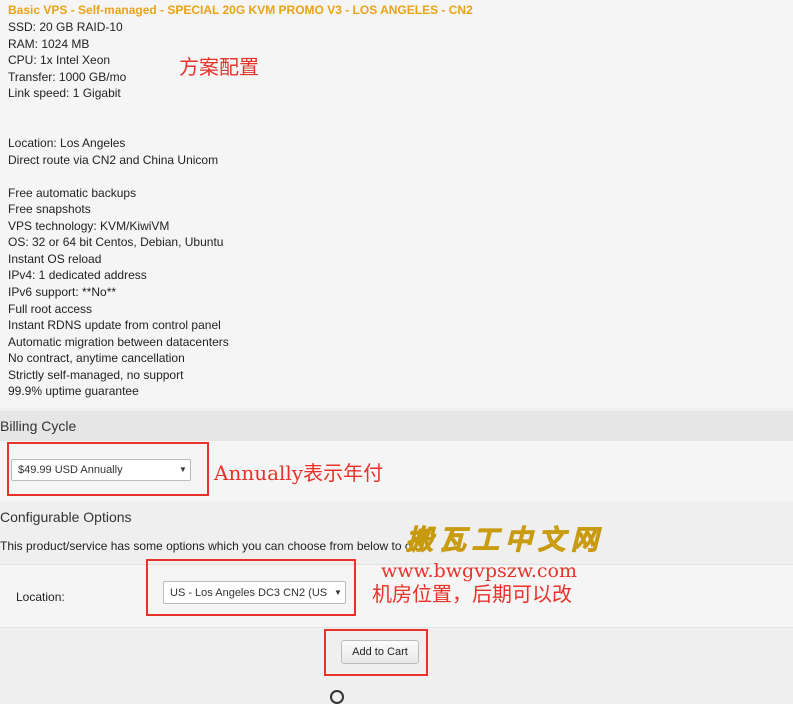 The width and height of the screenshot is (793, 704). I want to click on spec-line: IPv6 support: **No**, so click(62, 292).